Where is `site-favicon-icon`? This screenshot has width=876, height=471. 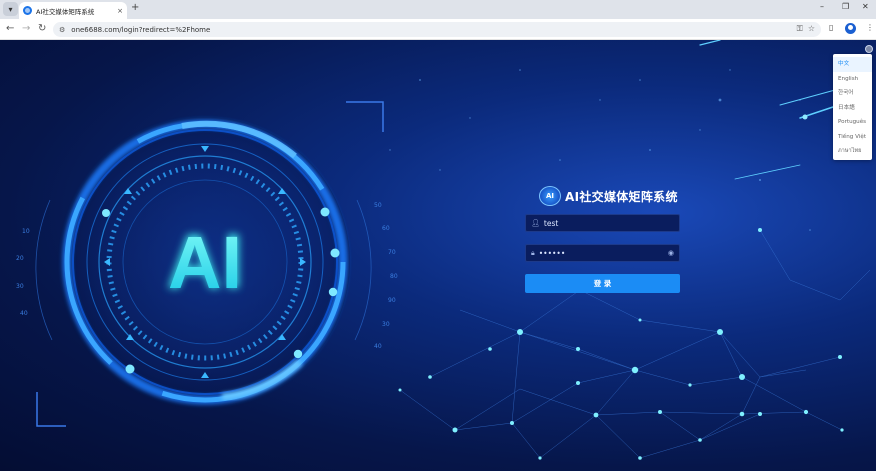
site-favicon-icon is located at coordinates (27, 10).